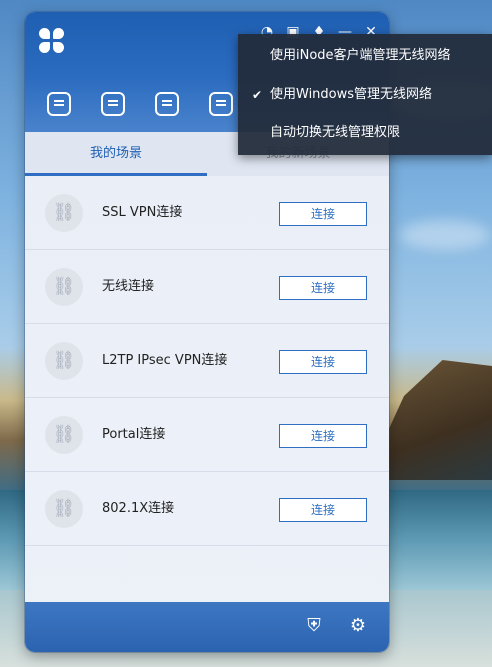  I want to click on inode-logo-icon, so click(53, 42).